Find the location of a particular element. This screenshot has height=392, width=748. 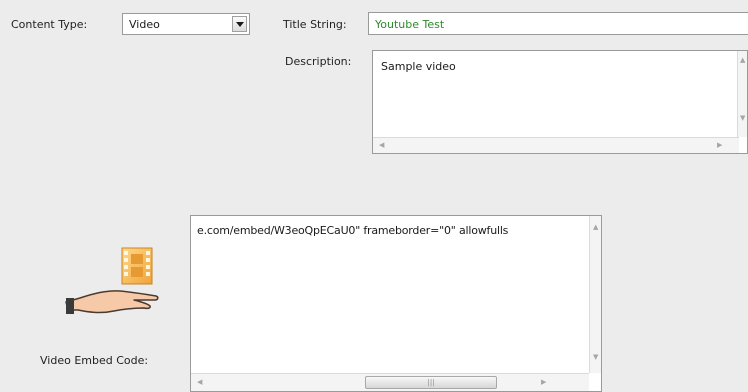

scroll-grip-icon: ||| is located at coordinates (431, 382).